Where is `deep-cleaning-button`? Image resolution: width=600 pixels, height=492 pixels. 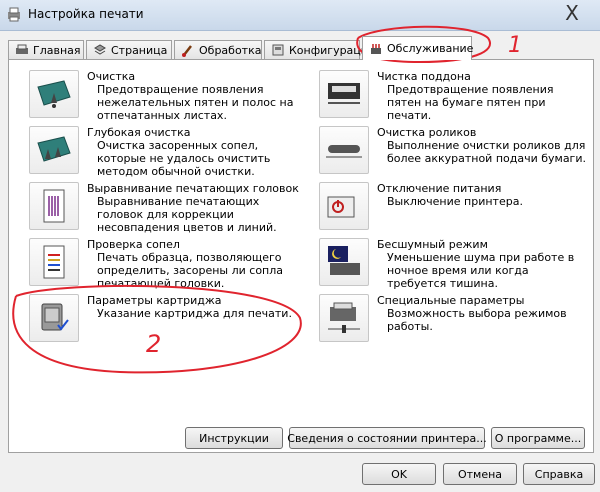
deep-cleaning-button is located at coordinates (54, 150).